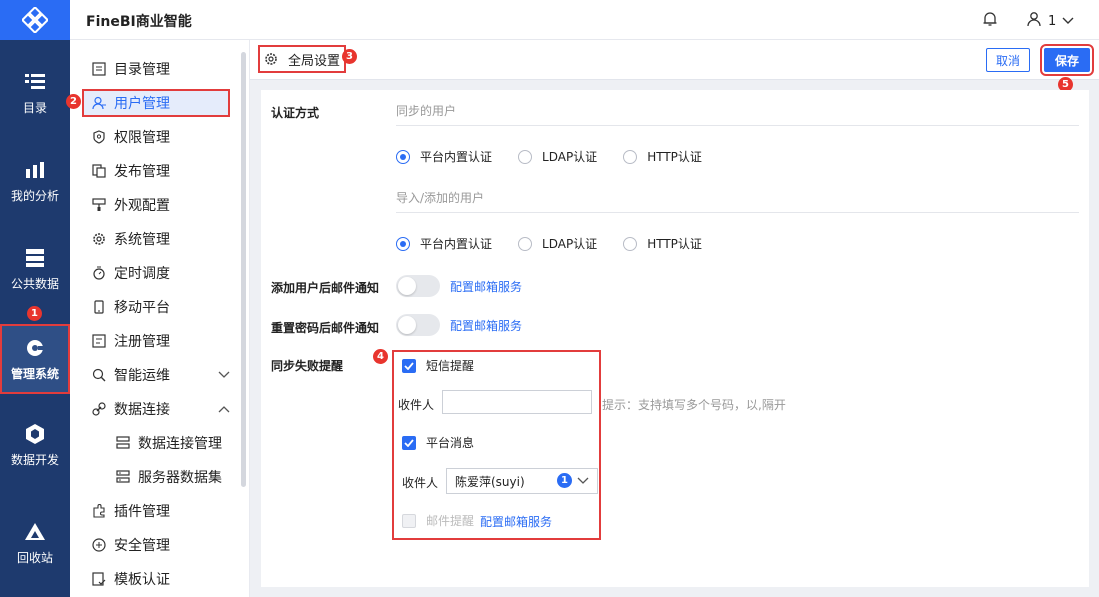 This screenshot has width=1099, height=597. Describe the element at coordinates (142, 206) in the screenshot. I see `menu-item-label: 外观配置` at that location.